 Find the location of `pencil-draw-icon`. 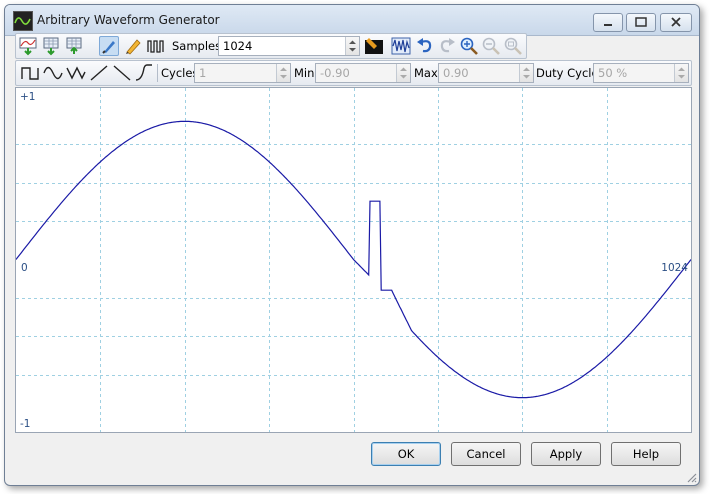

pencil-draw-icon is located at coordinates (133, 46).